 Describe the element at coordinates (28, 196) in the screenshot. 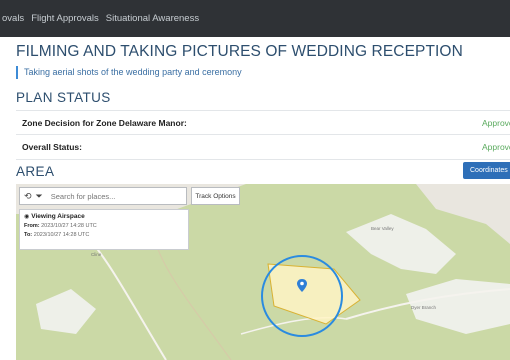

I see `refresh-icon: ⟲` at that location.